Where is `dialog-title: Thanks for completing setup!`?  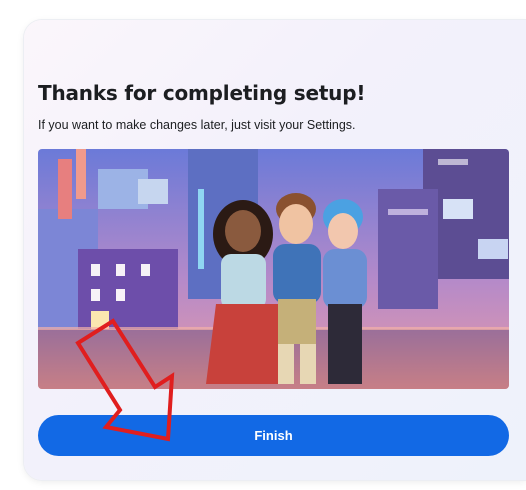
dialog-title: Thanks for completing setup! is located at coordinates (202, 93).